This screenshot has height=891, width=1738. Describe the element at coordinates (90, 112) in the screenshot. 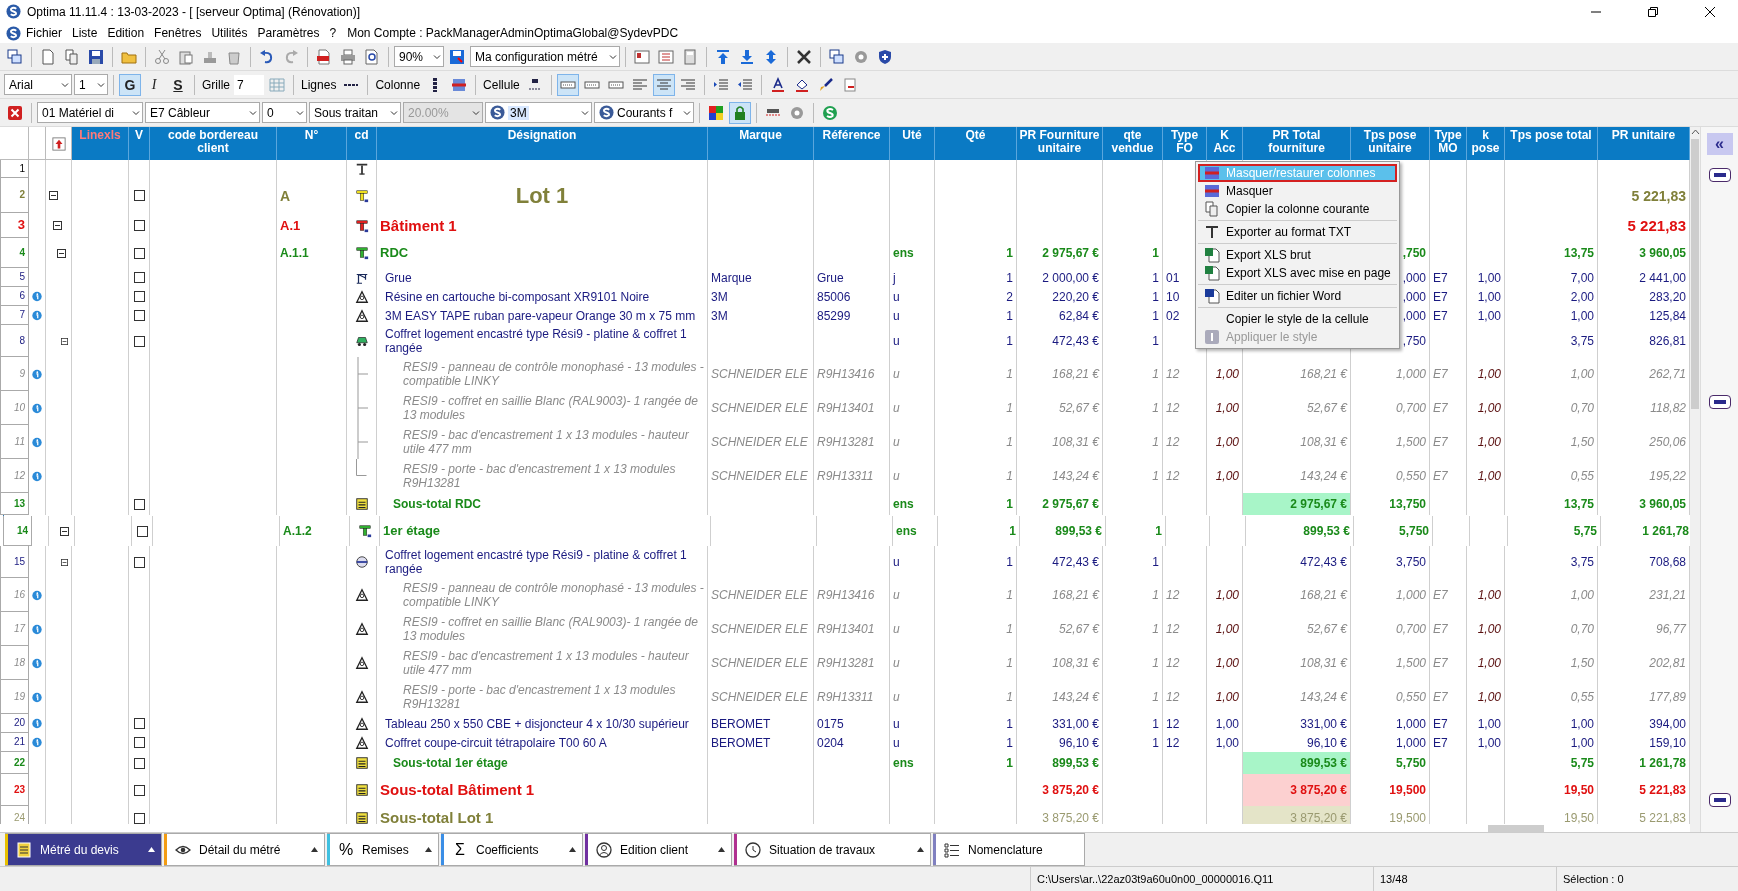

I see `filter-dropdown: 01 Matériel di` at that location.